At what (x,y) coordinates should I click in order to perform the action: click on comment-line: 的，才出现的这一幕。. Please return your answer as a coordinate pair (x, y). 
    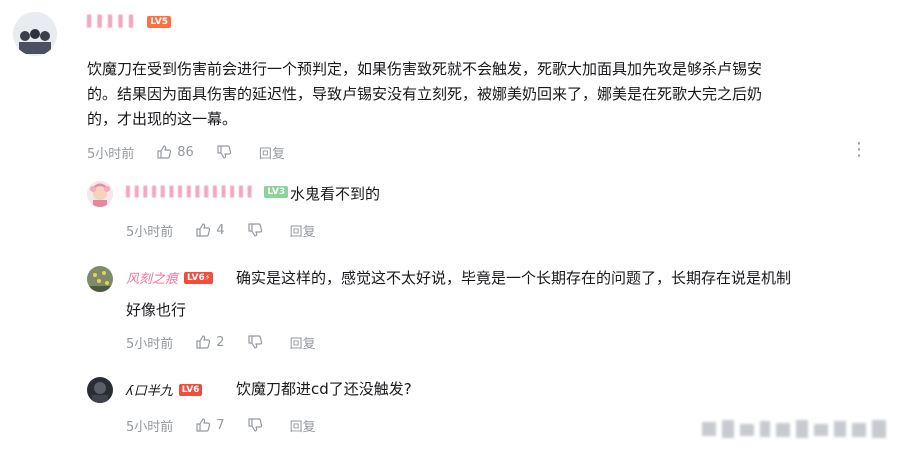
    Looking at the image, I should click on (162, 119).